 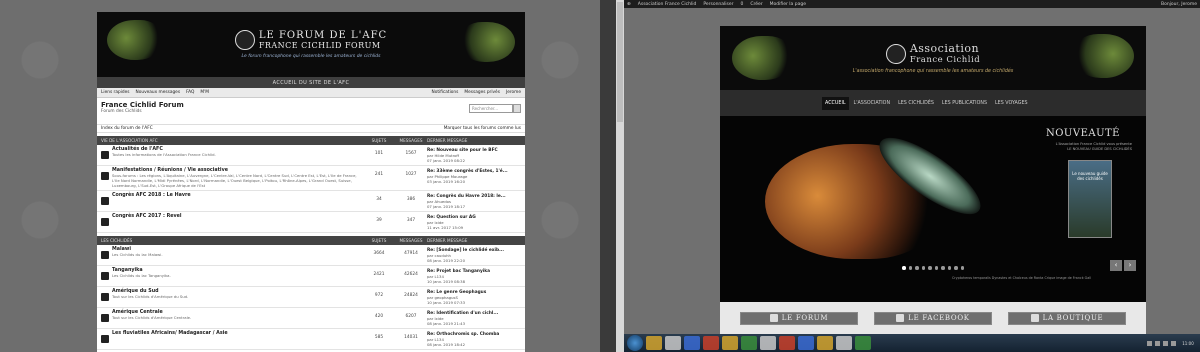 I want to click on facebook-button-label: LE FACEBOOK, so click(x=939, y=318).